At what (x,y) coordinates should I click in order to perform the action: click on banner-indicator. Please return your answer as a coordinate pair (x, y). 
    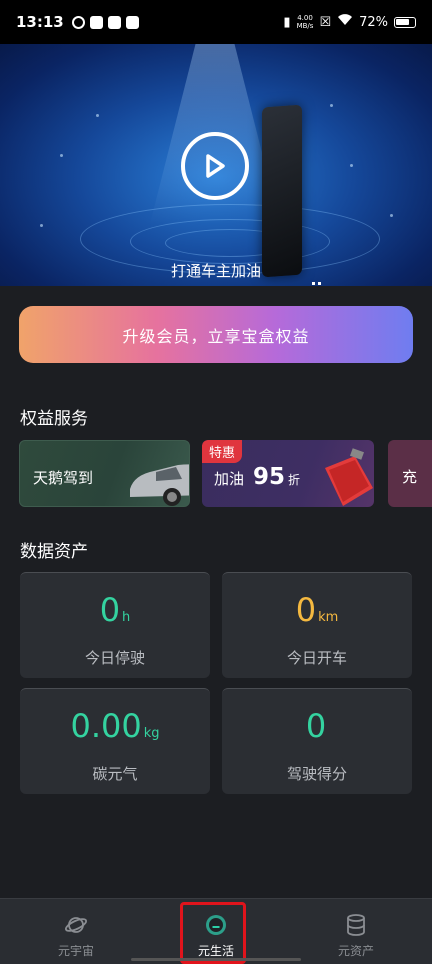
    Looking at the image, I should click on (317, 284).